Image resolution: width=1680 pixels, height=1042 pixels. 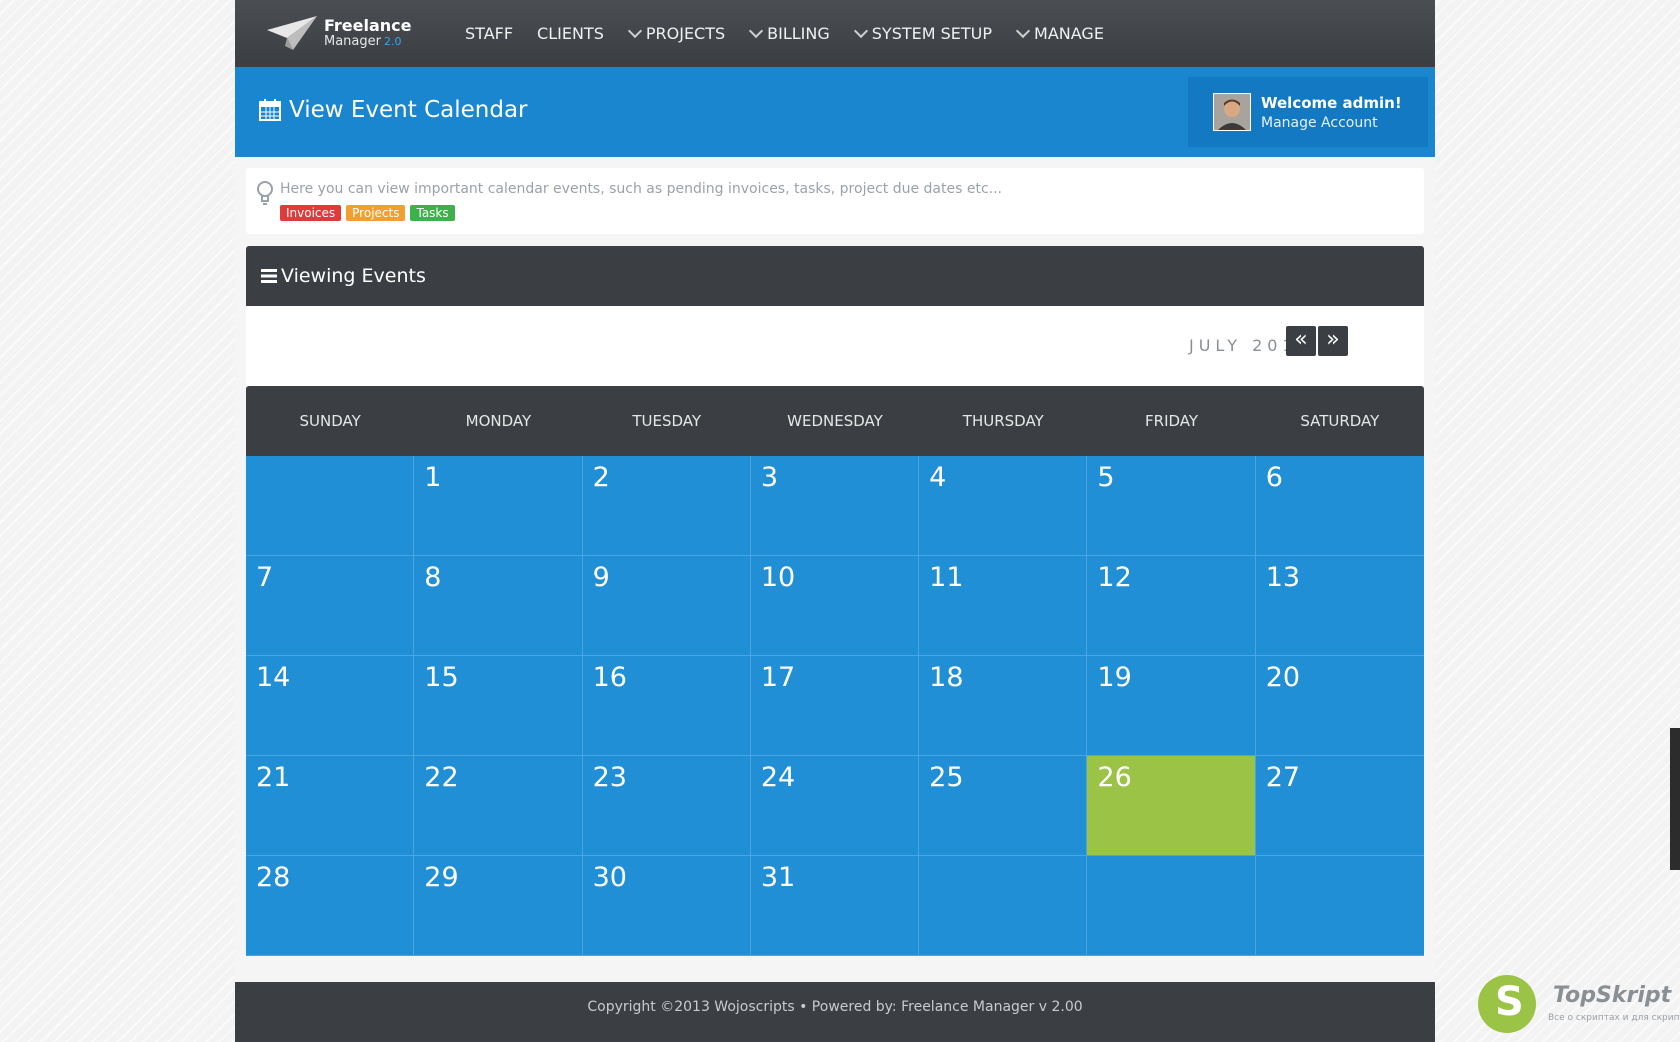 I want to click on calendar-day: 28, so click(x=330, y=906).